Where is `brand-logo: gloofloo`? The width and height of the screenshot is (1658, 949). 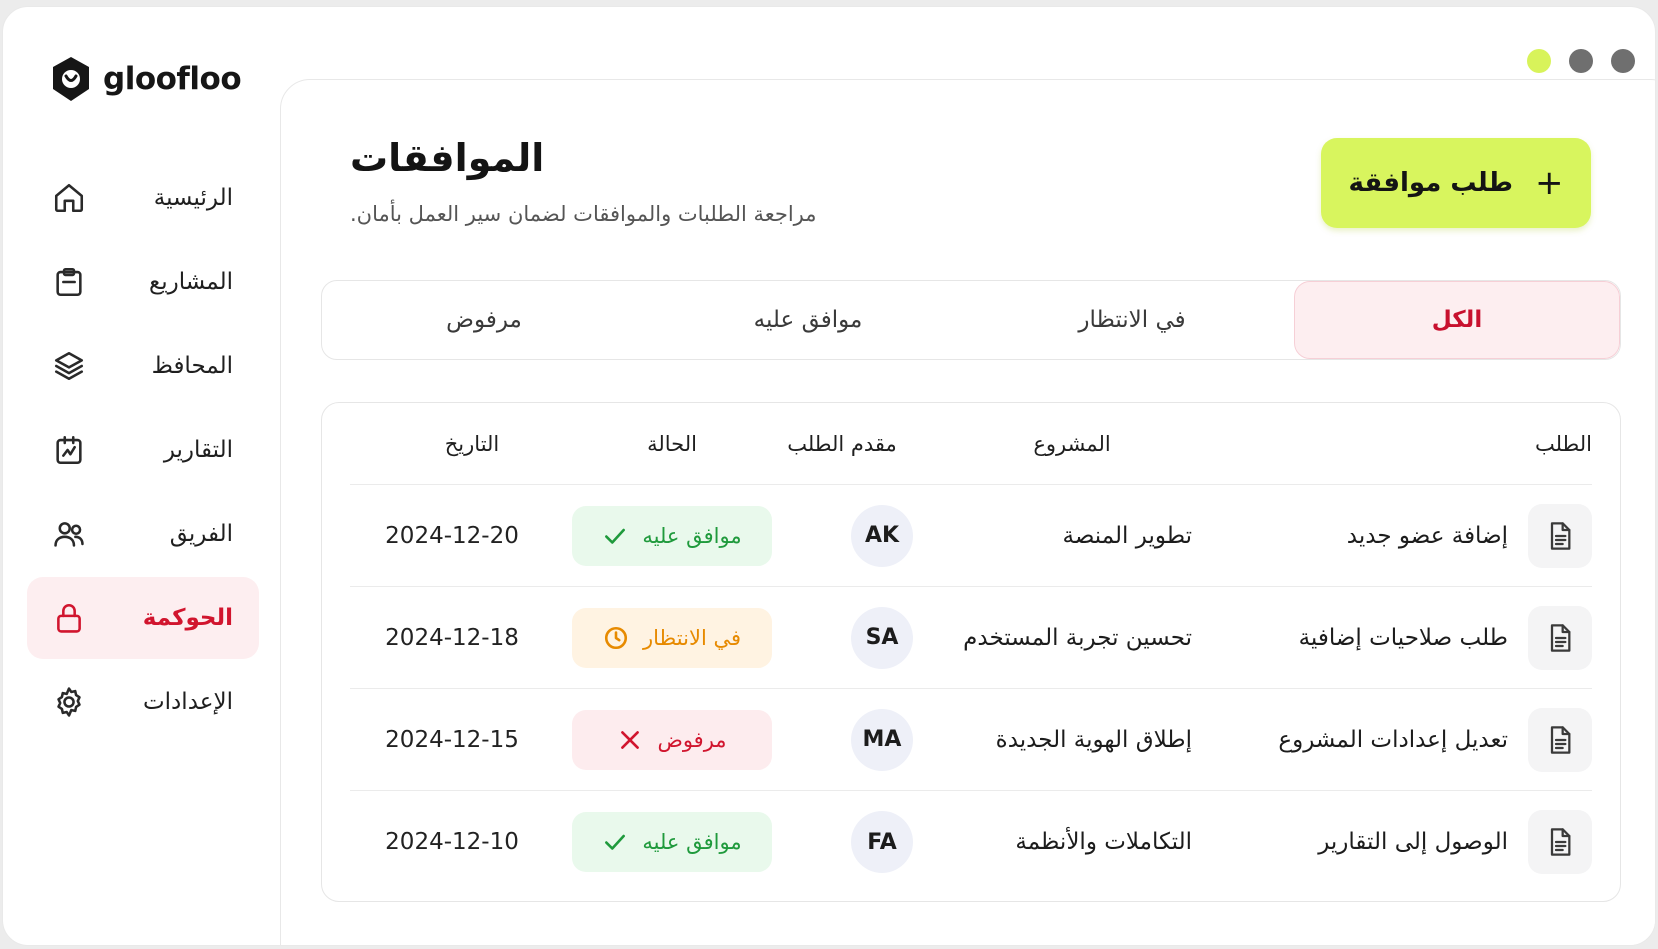 brand-logo: gloofloo is located at coordinates (145, 79).